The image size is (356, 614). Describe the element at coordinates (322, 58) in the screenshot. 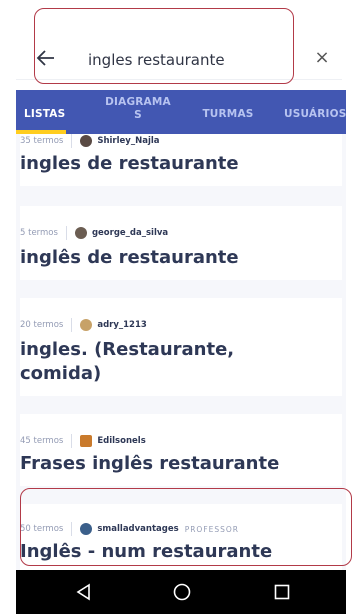

I see `close-icon: ×` at that location.